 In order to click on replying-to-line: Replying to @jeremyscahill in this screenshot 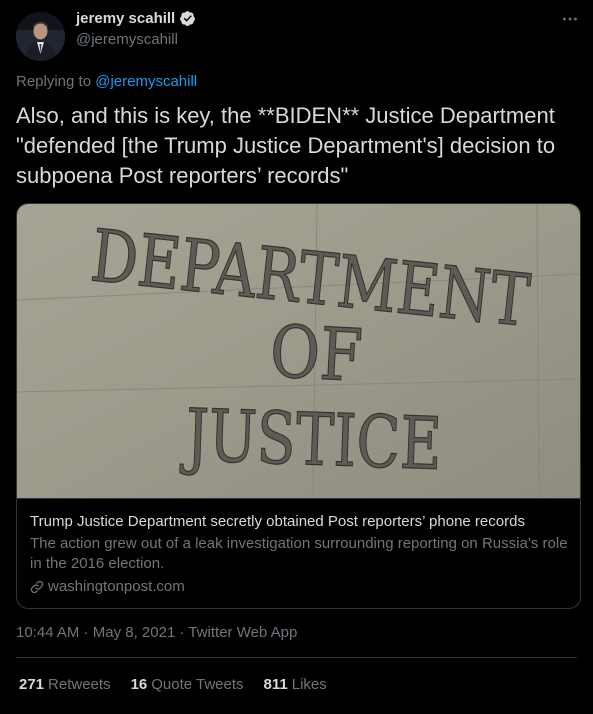, I will do `click(106, 81)`.